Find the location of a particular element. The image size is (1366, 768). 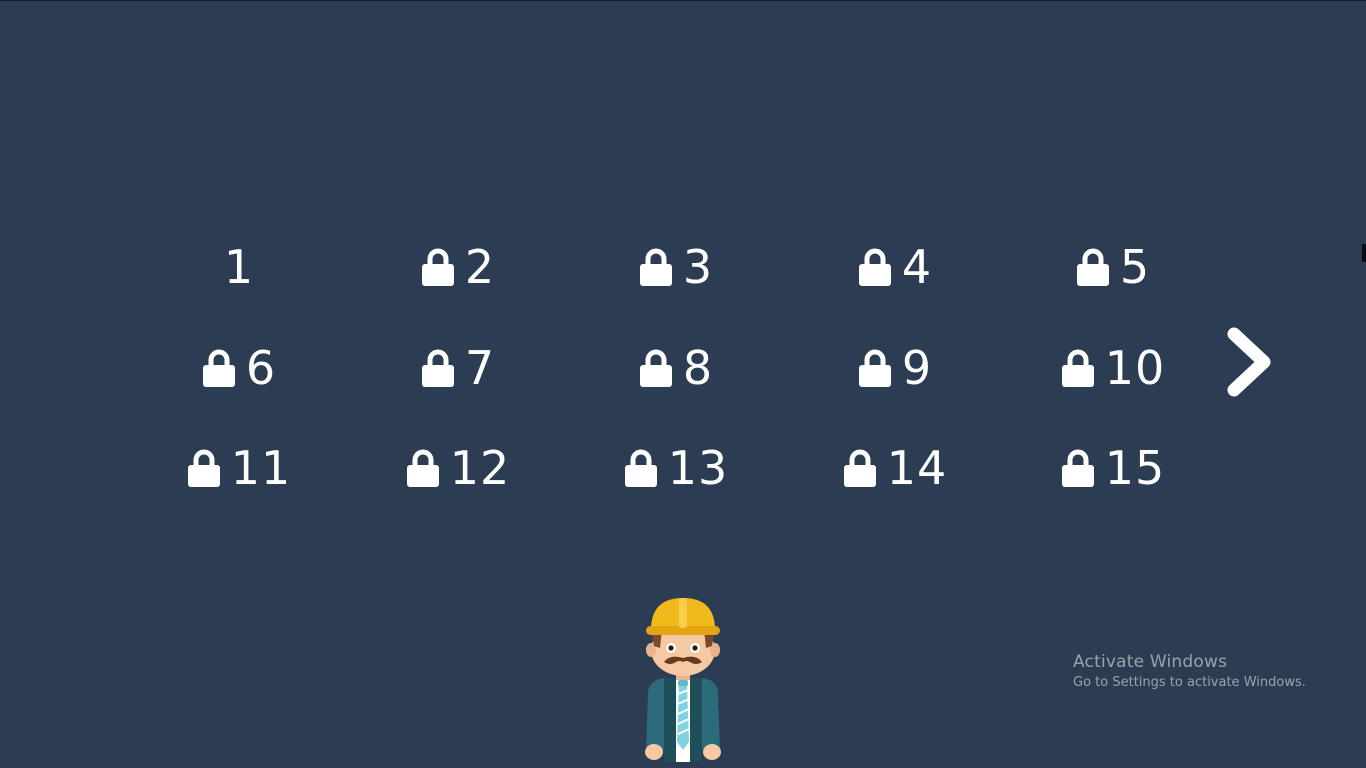

level-button-4: 4 is located at coordinates (895, 267).